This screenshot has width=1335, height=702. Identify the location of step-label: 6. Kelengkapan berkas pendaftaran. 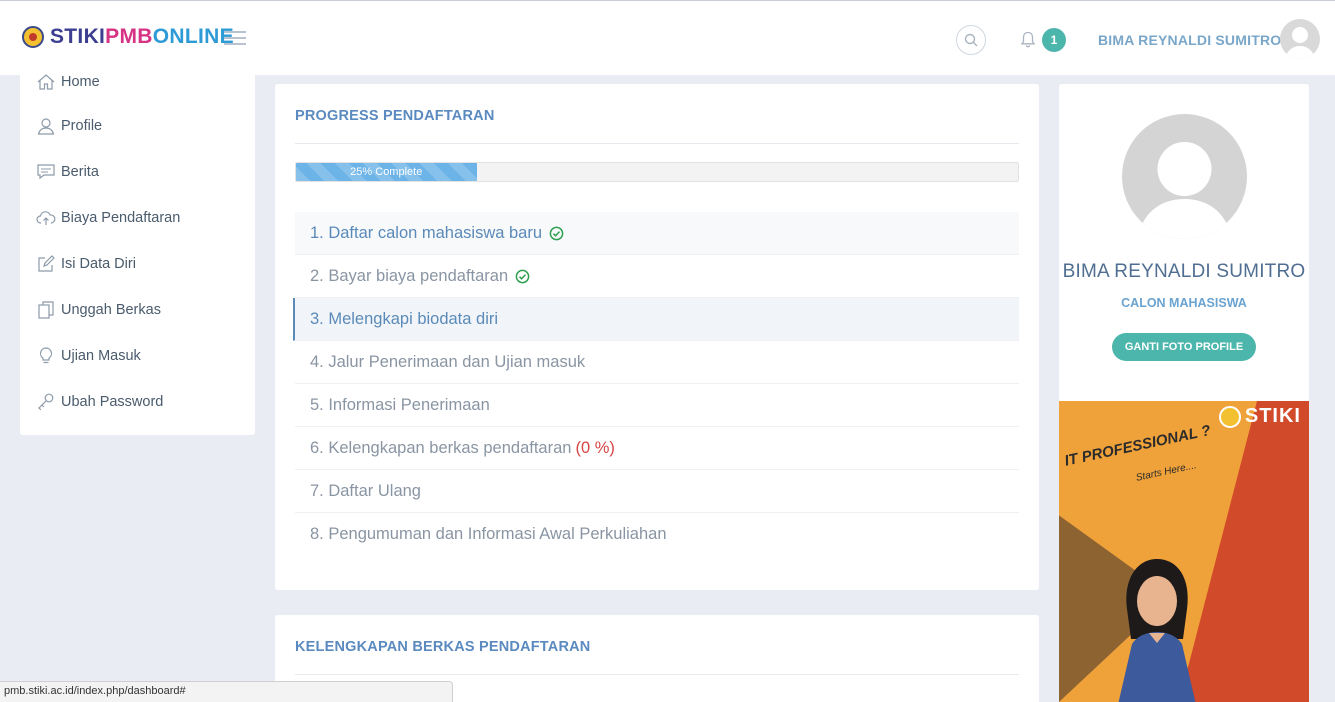
(441, 447).